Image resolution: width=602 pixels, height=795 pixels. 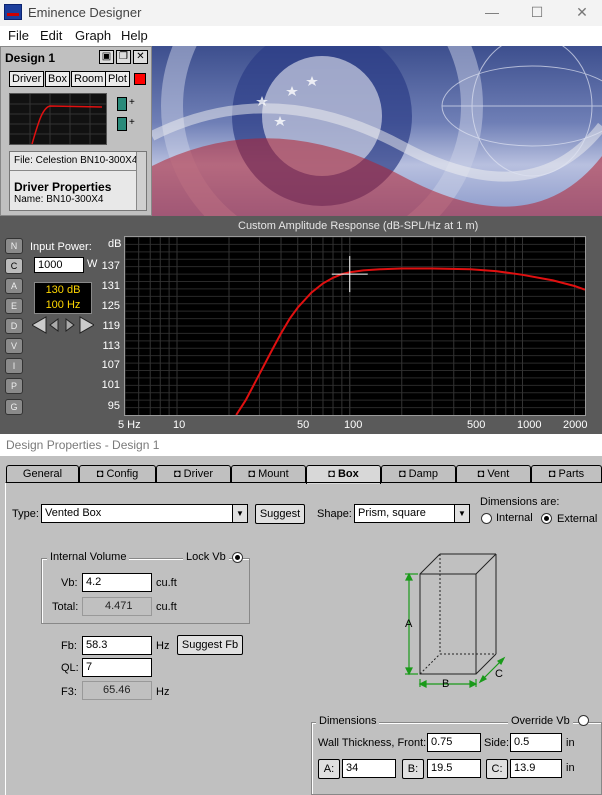 What do you see at coordinates (280, 514) in the screenshot?
I see `suggest-button: Suggest` at bounding box center [280, 514].